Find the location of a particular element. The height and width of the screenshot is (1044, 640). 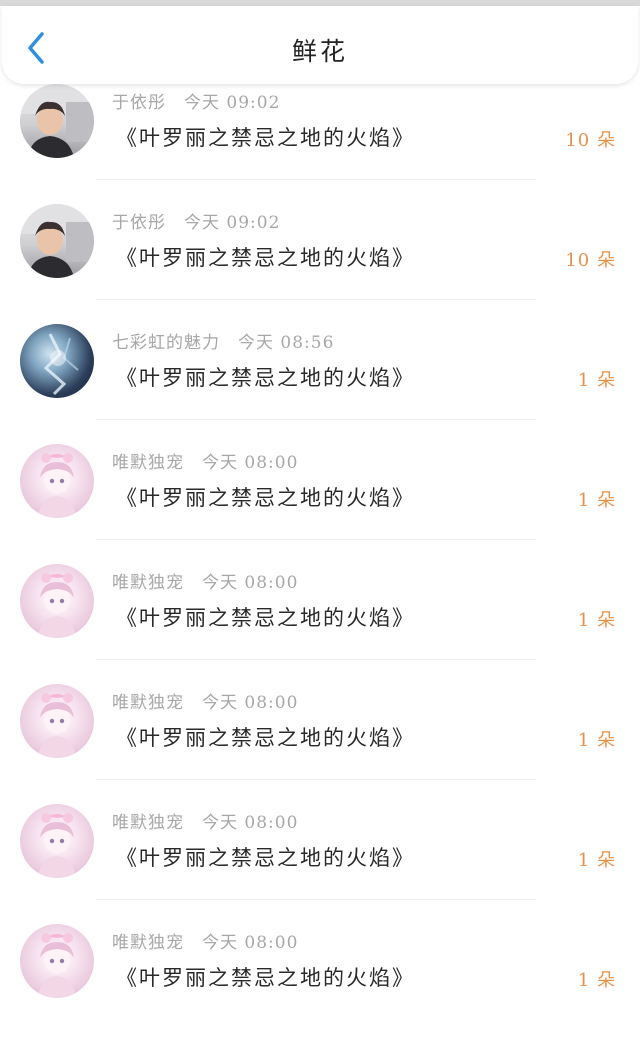

list-item: 七彩虹的魅力 今天 08:56 《叶罗丽之禁忌之地的火焰》 1 朵 is located at coordinates (320, 384).